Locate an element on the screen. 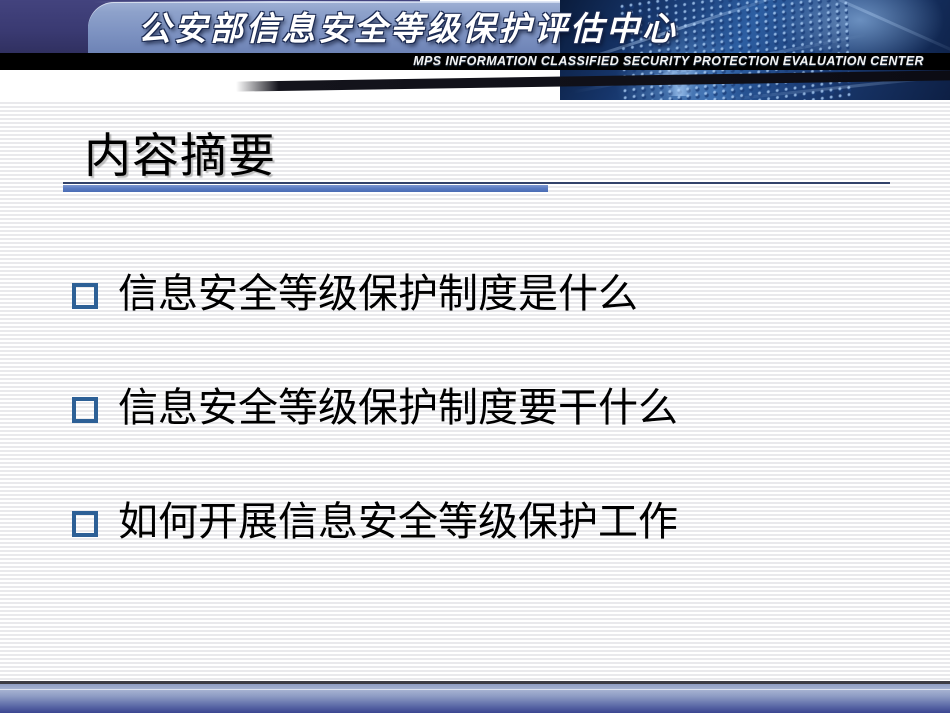 The width and height of the screenshot is (950, 713). organization-name-chinese: 公安部信息安全等级保护评估中心 is located at coordinates (408, 28).